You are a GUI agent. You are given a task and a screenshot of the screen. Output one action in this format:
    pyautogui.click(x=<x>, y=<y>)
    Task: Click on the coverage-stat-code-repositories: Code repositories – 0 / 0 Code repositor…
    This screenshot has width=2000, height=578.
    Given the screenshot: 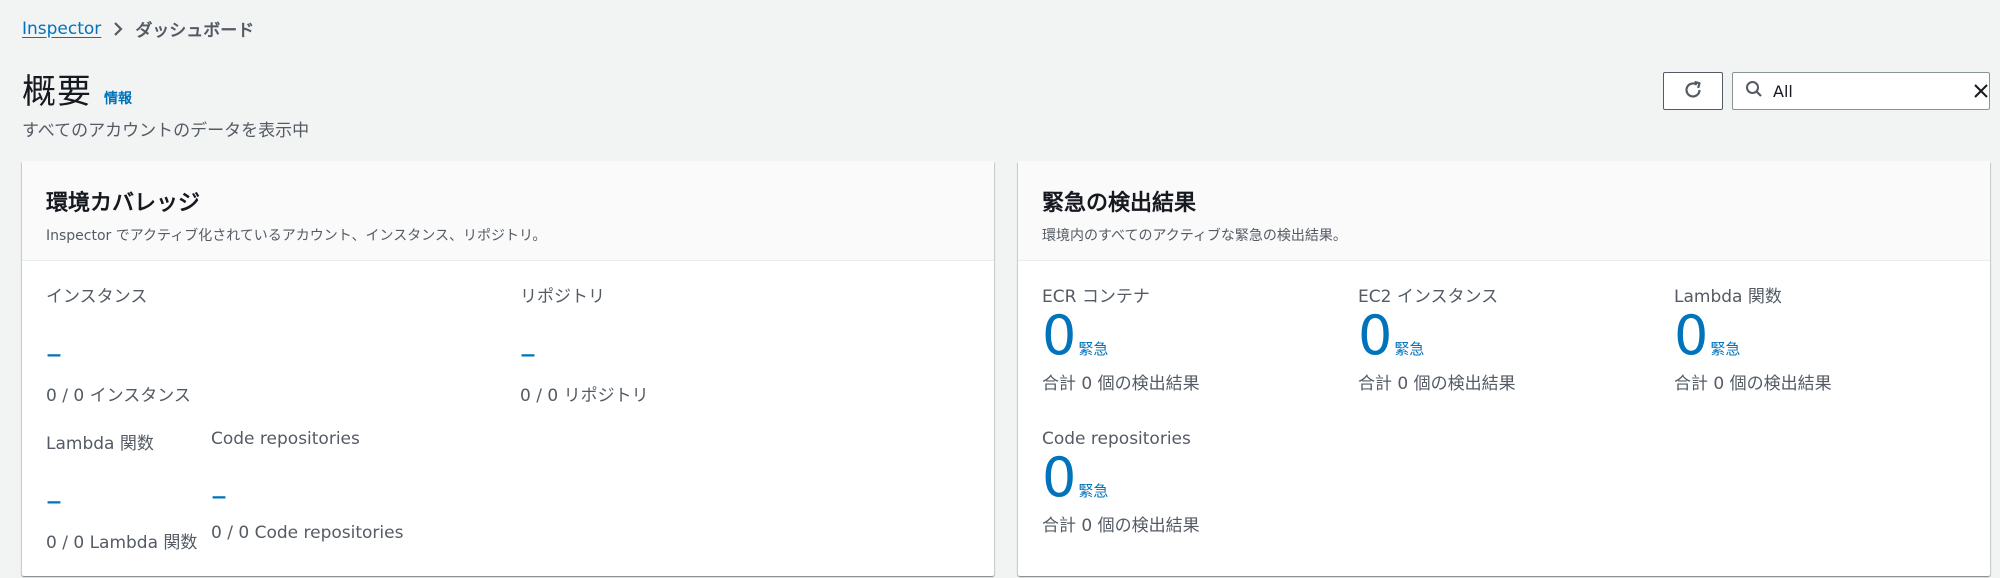 What is the action you would take?
    pyautogui.click(x=307, y=486)
    